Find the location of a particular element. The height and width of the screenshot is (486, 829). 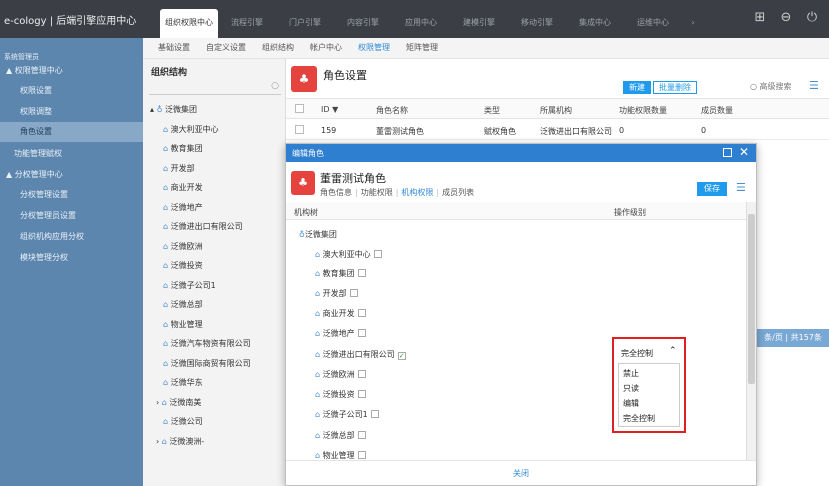

sidebar-item-decentral-settings: 分权管理设置 is located at coordinates (71, 195).